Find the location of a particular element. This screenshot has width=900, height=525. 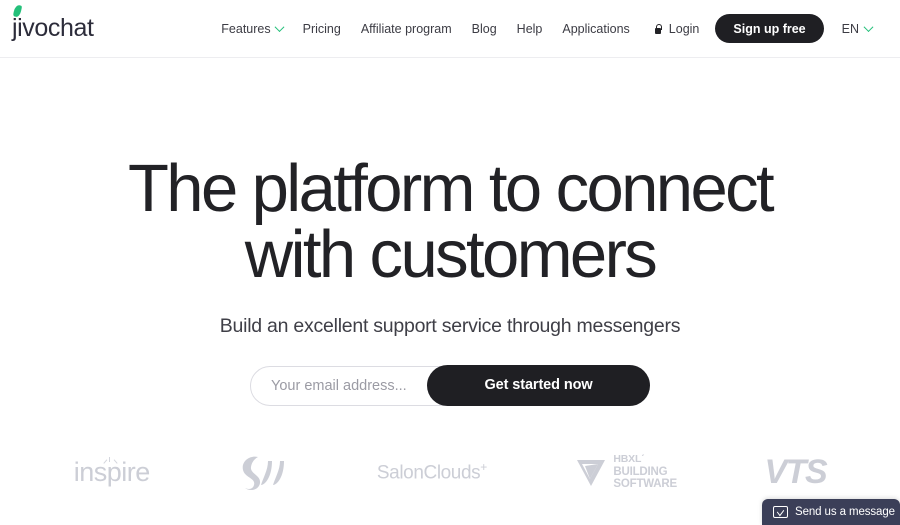

brand-label: SalonClouds is located at coordinates (428, 473).